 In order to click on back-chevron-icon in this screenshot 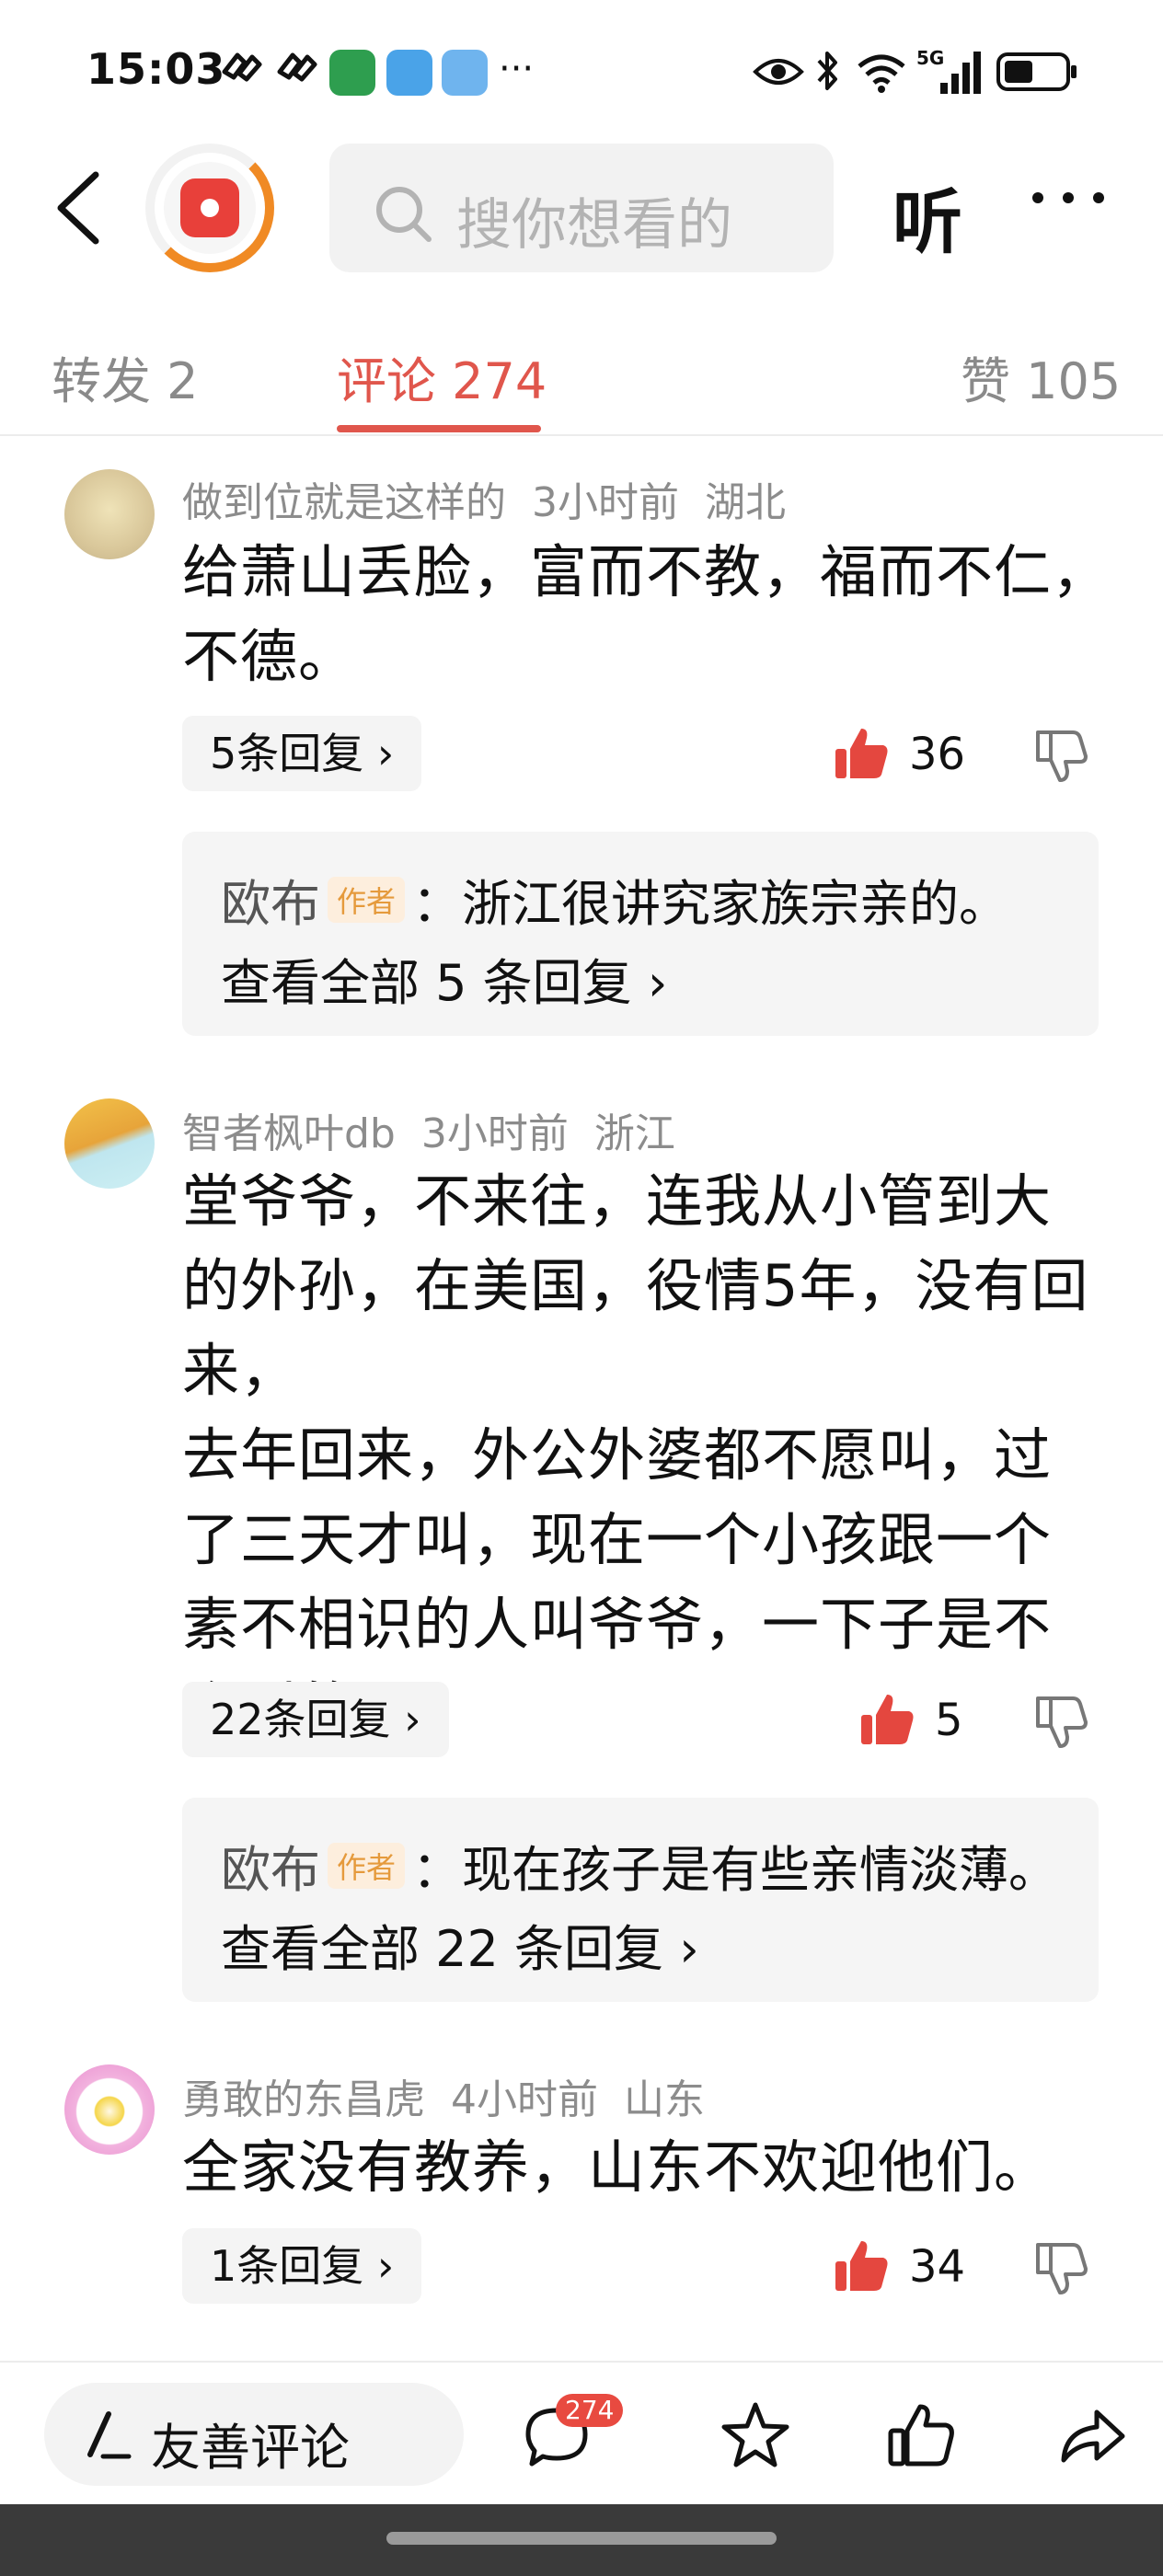, I will do `click(80, 208)`.